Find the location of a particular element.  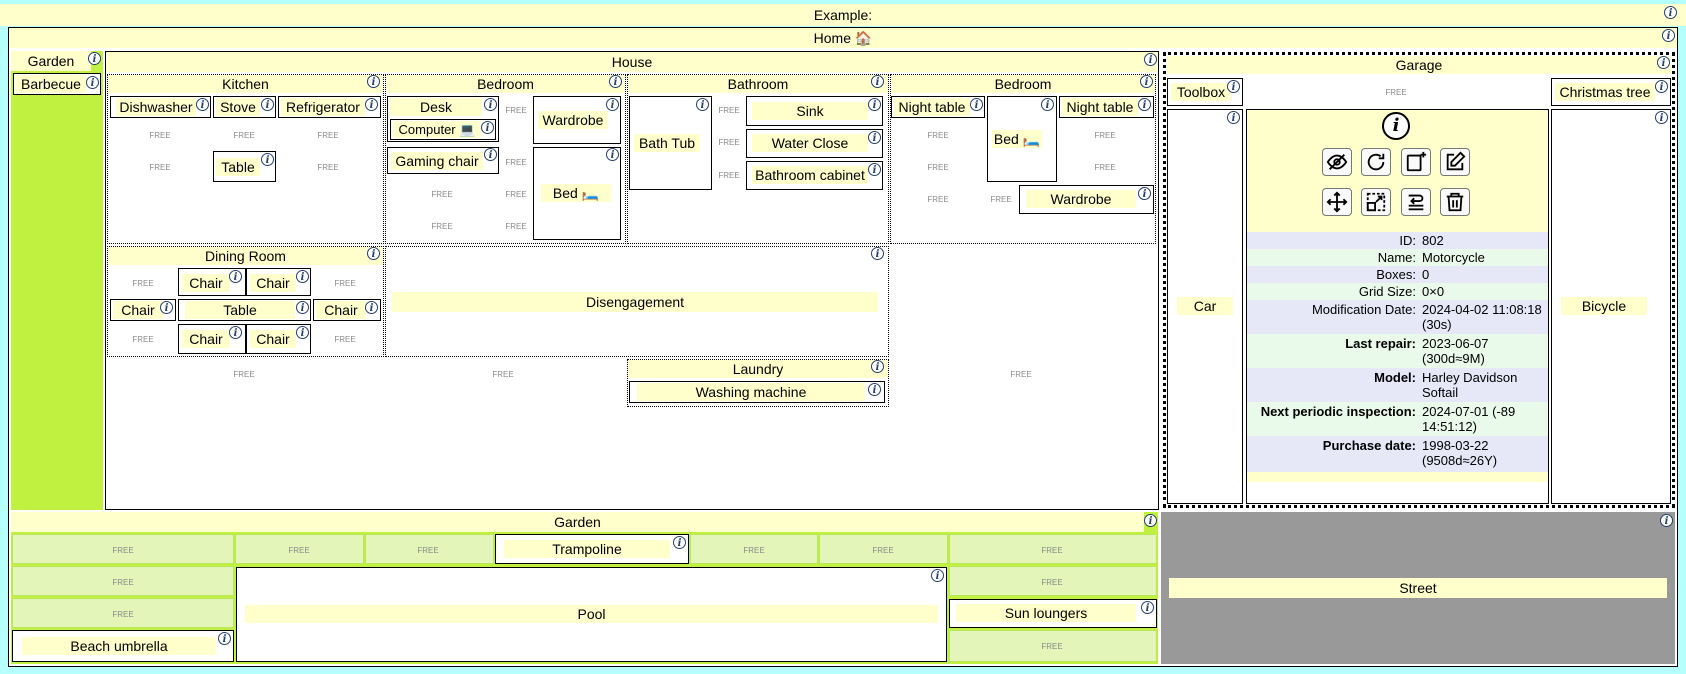

dishwasher-info-icon: i is located at coordinates (202, 104).